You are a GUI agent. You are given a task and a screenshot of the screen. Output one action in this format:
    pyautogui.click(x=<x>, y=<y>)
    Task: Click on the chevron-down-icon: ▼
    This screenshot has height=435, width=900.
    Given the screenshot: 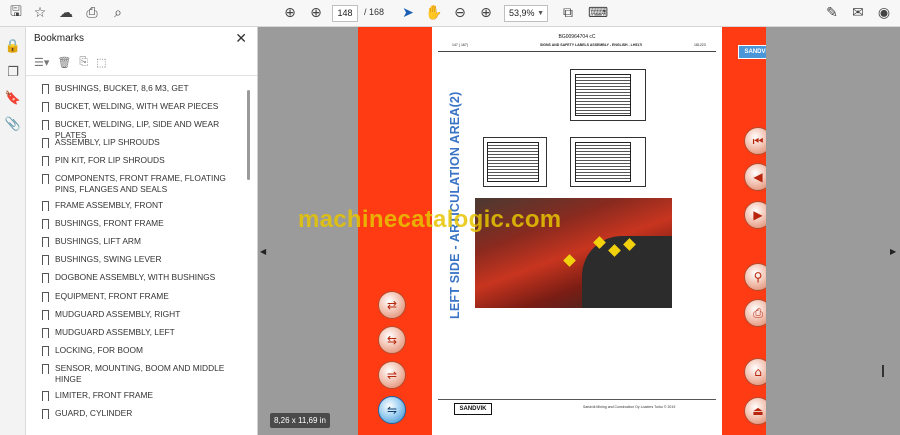 What is the action you would take?
    pyautogui.click(x=540, y=13)
    